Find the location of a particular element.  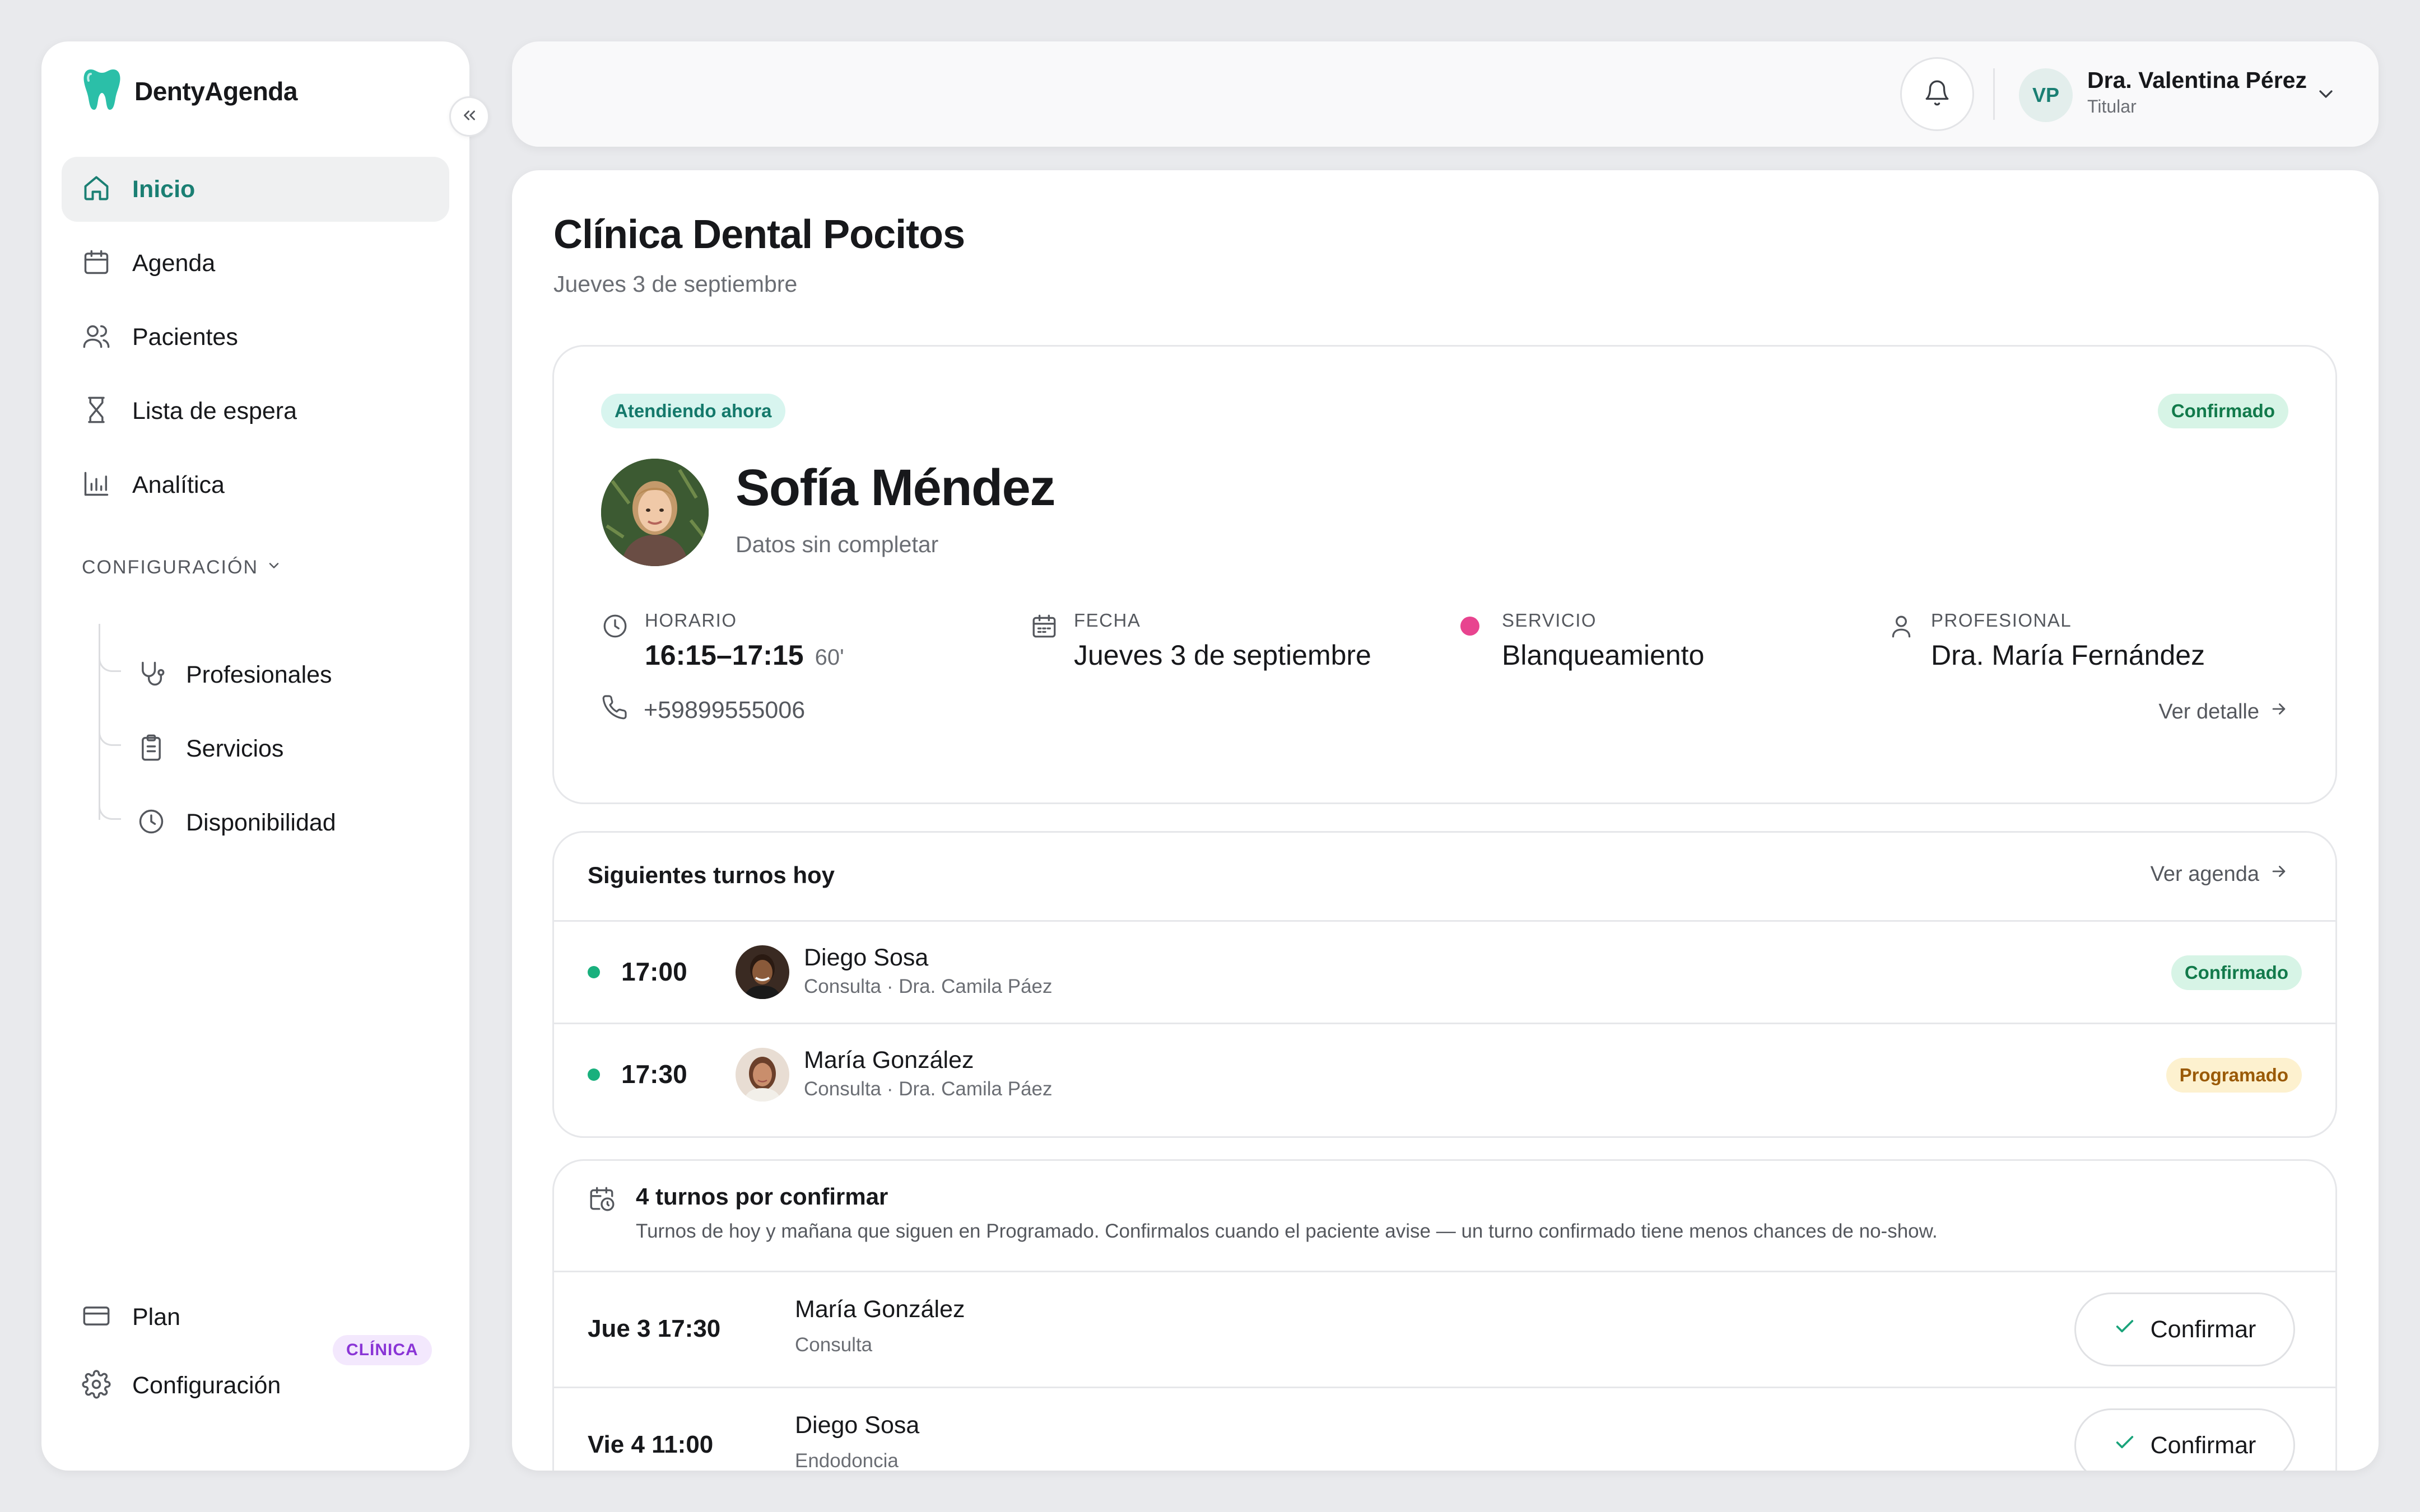

sidebar-item-label: Agenda is located at coordinates (174, 263).